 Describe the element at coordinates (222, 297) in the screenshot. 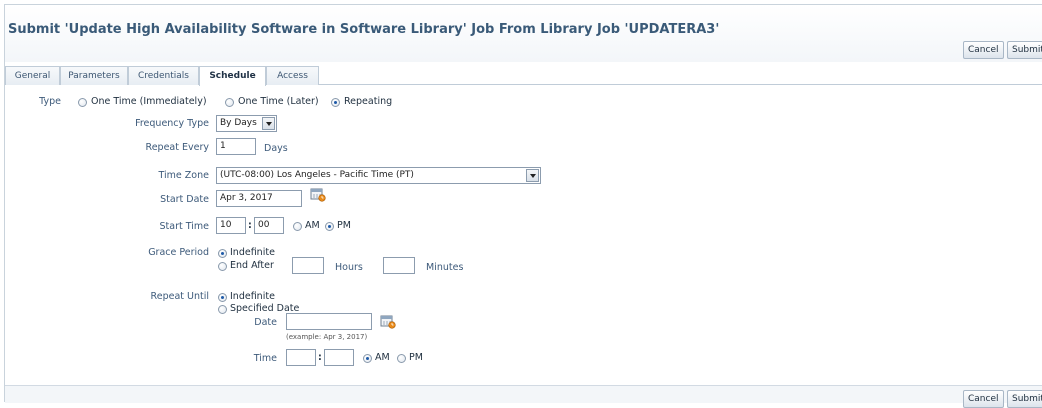

I see `repeat-until-indefinite-radio` at that location.